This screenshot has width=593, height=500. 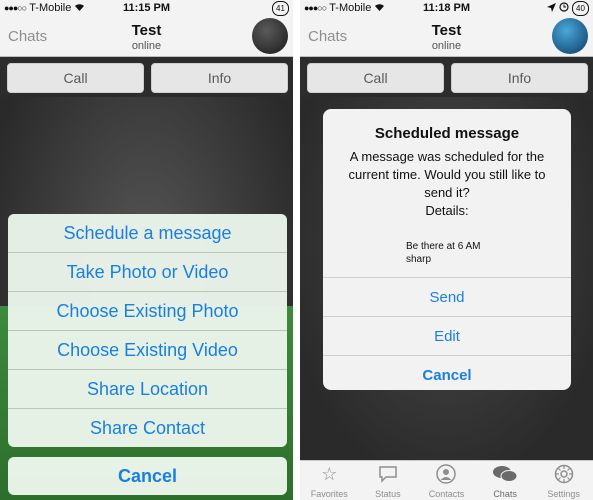 What do you see at coordinates (147, 388) in the screenshot?
I see `share-location-option: Share Location` at bounding box center [147, 388].